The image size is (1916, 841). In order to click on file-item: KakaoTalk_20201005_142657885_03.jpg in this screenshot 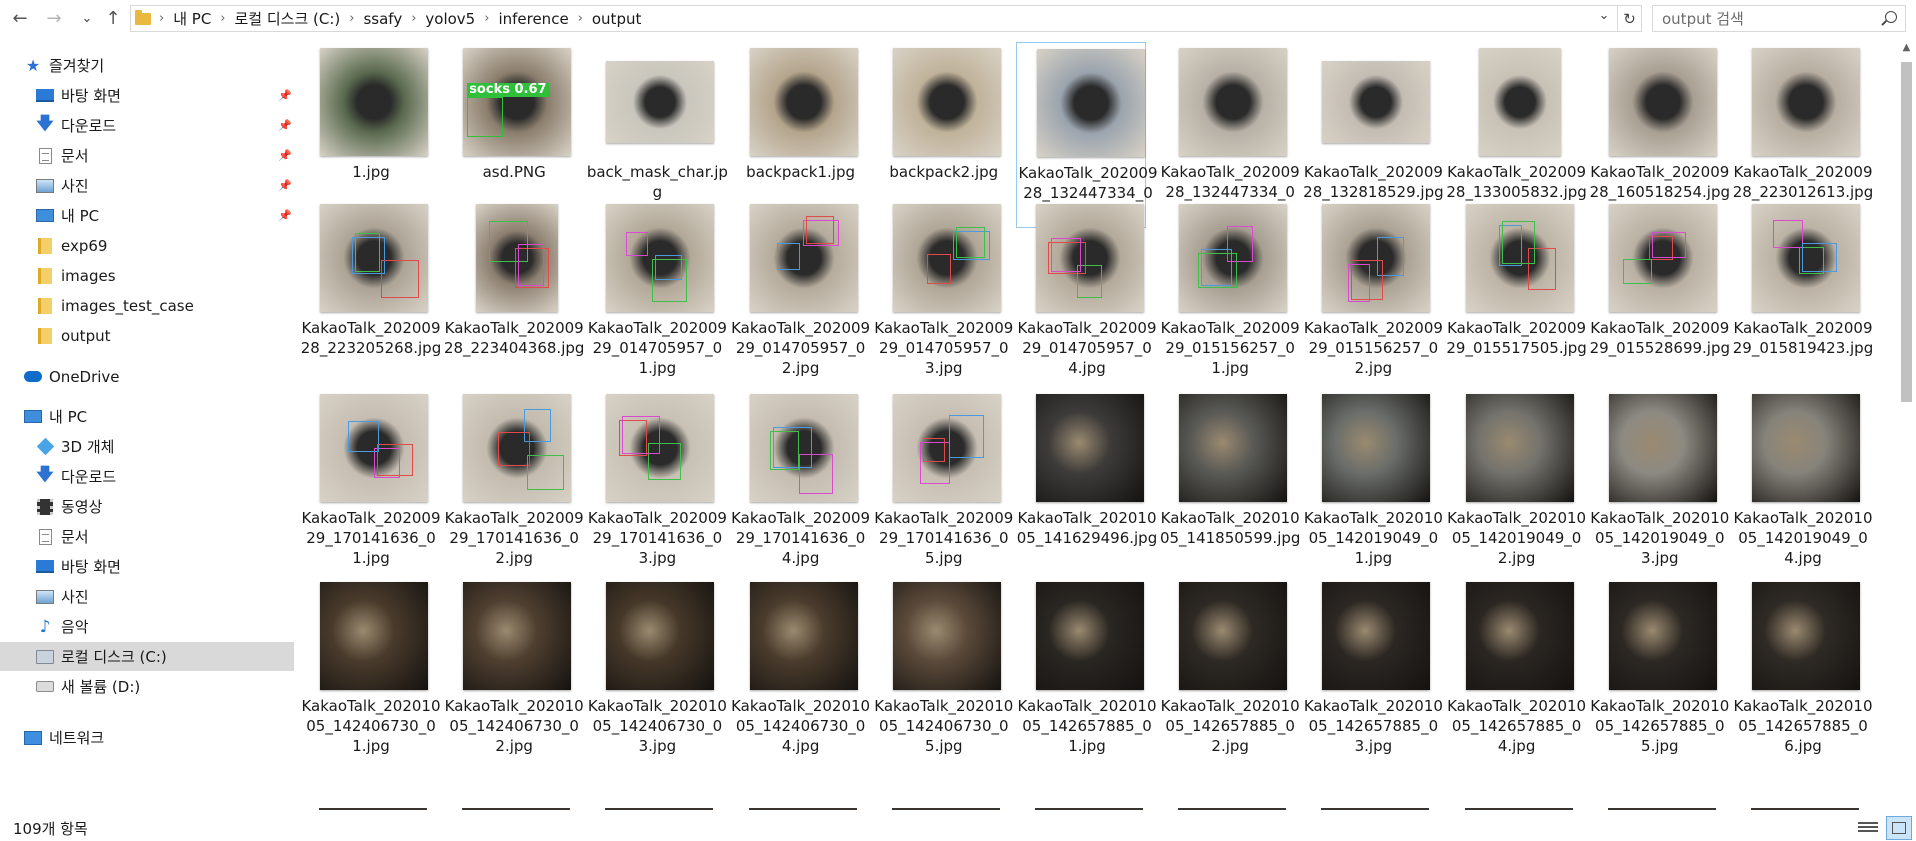, I will do `click(1372, 669)`.